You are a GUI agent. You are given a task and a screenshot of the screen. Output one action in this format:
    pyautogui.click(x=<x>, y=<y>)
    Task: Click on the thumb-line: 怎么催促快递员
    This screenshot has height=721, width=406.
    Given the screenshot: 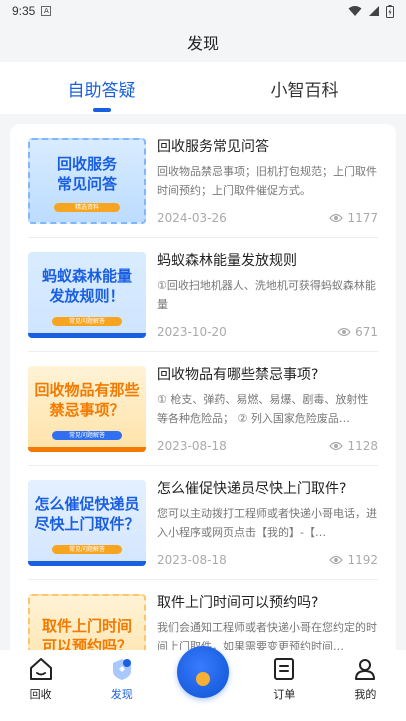 What is the action you would take?
    pyautogui.click(x=87, y=504)
    